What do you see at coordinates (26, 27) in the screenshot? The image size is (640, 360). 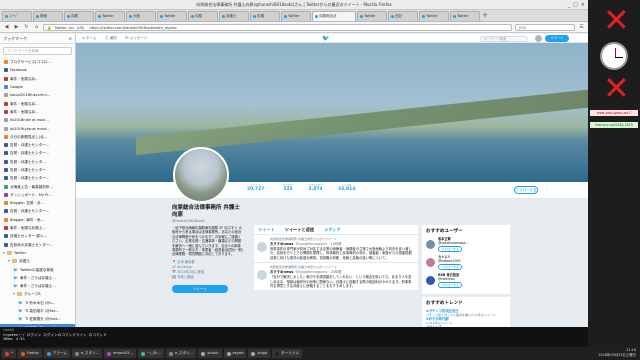 I see `reload-icon: ↻` at bounding box center [26, 27].